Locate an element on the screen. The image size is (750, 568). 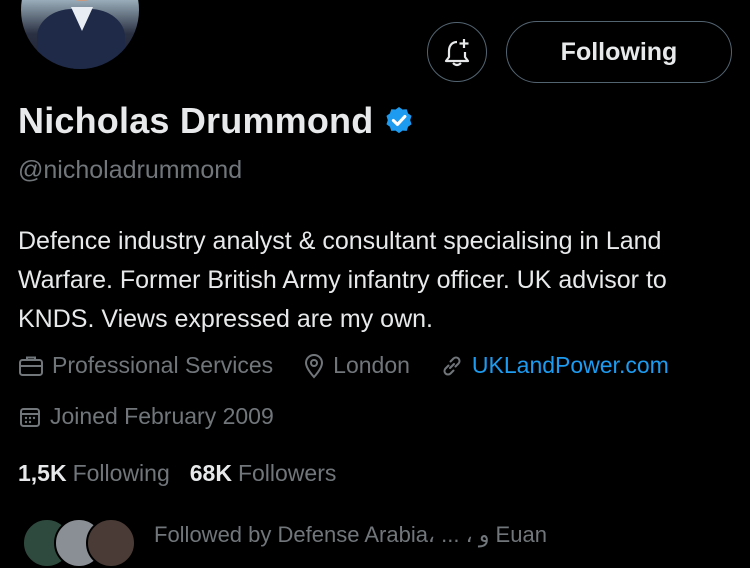
profile-category: Professional Services is located at coordinates (145, 365).